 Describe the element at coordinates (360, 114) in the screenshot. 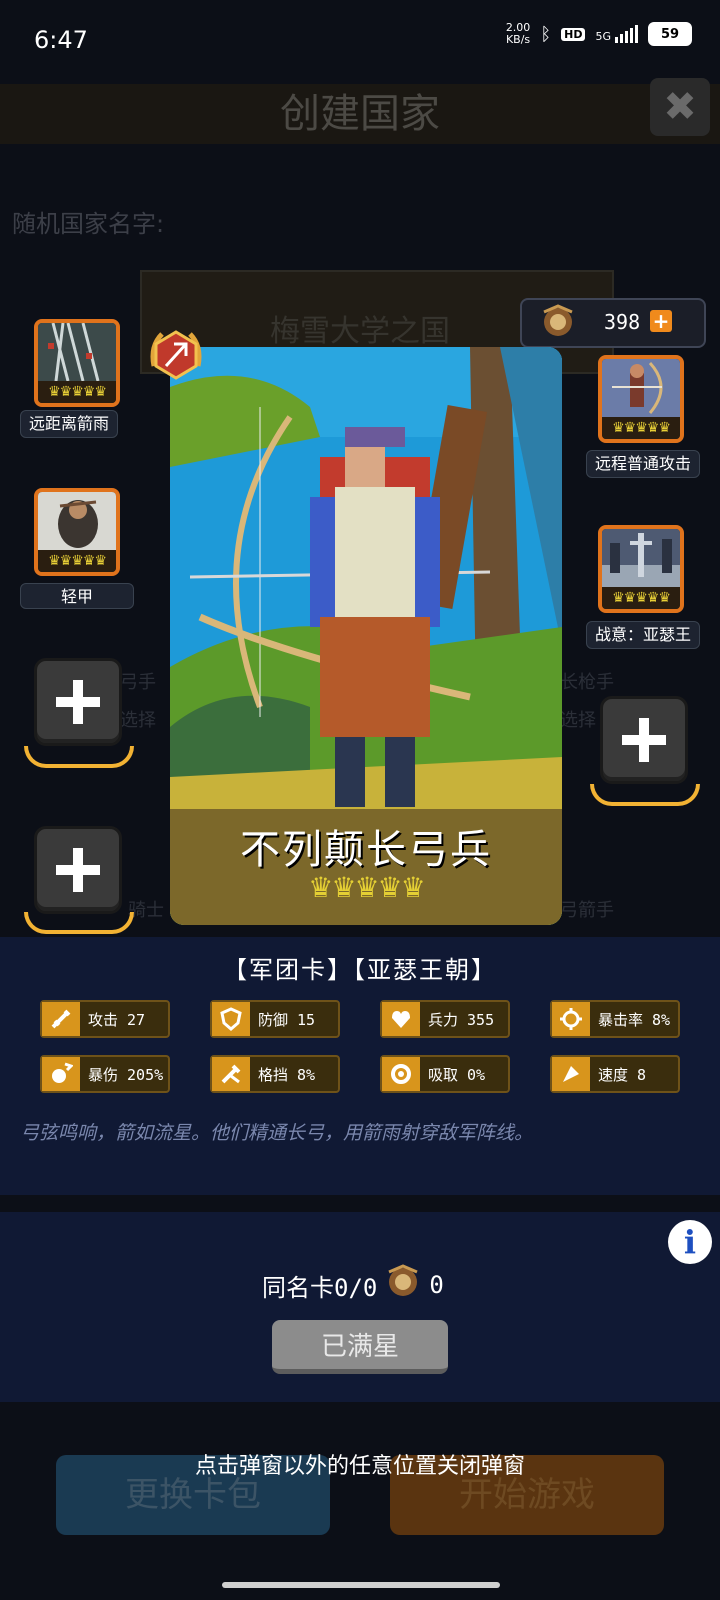

I see `page-title: 创建国家` at that location.